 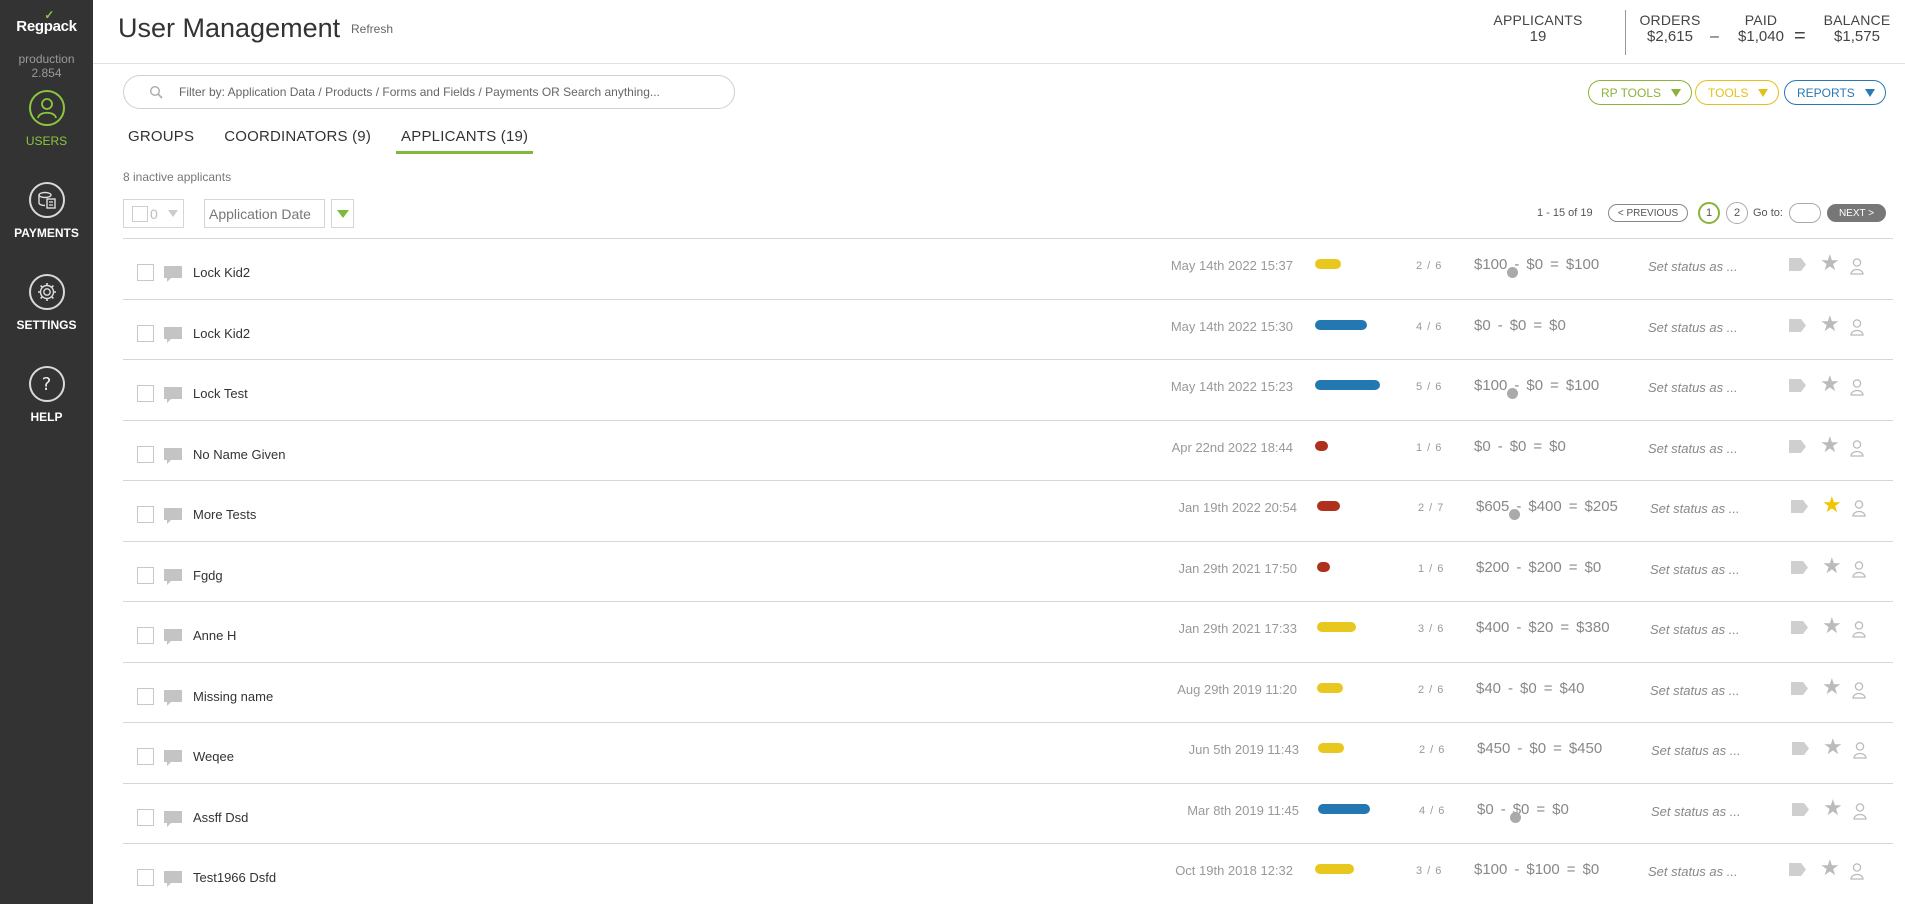 What do you see at coordinates (46, 303) in the screenshot?
I see `sidebar-item-settings: SETTINGS` at bounding box center [46, 303].